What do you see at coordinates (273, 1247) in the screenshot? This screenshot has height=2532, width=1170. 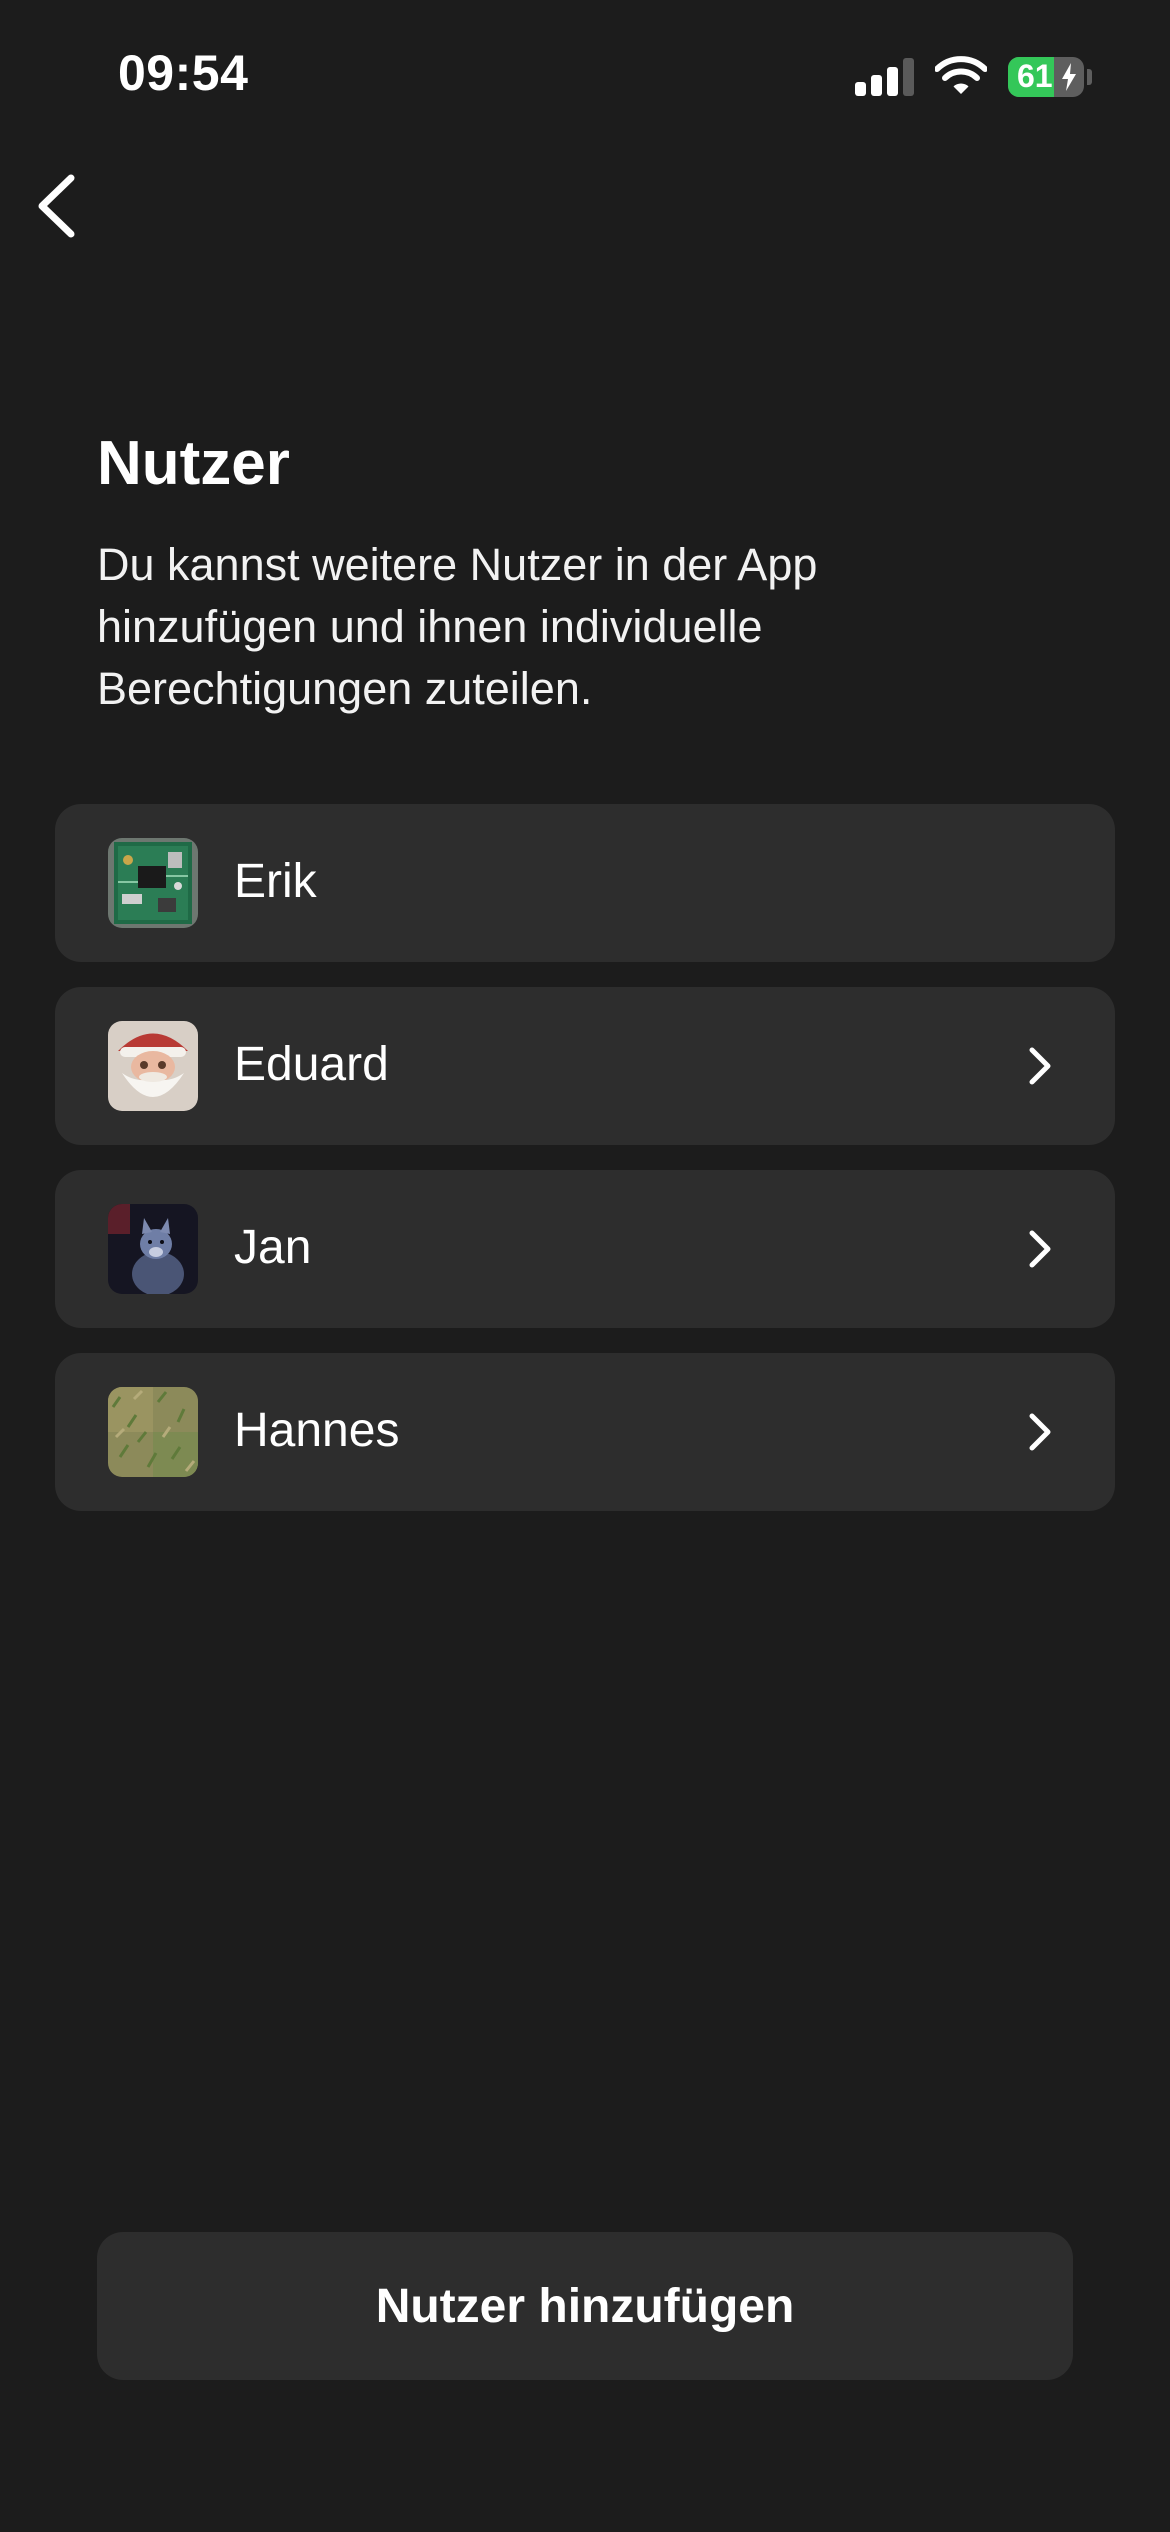 I see `user-name: Jan` at bounding box center [273, 1247].